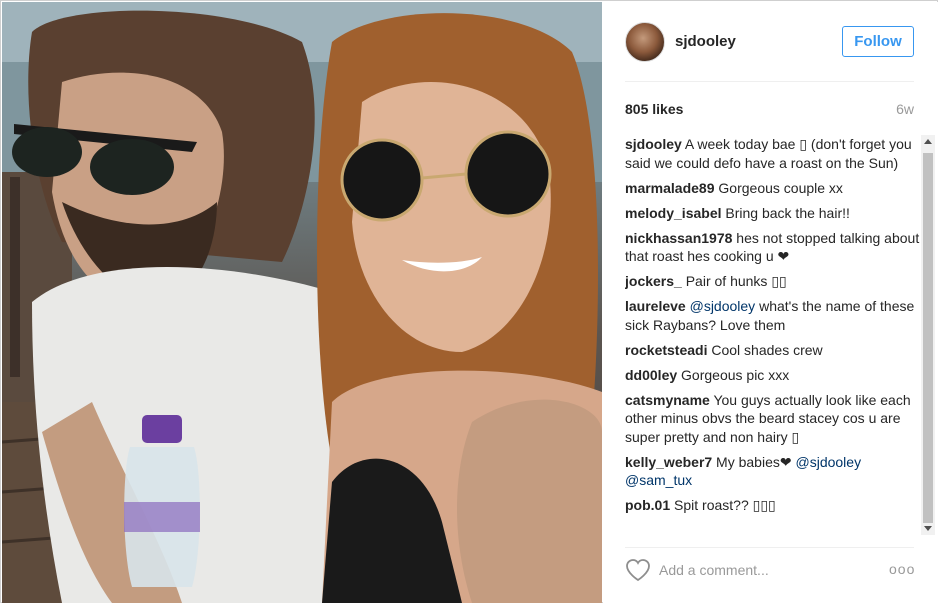 This screenshot has width=938, height=603. What do you see at coordinates (678, 238) in the screenshot?
I see `comment-user: nickhassan1978` at bounding box center [678, 238].